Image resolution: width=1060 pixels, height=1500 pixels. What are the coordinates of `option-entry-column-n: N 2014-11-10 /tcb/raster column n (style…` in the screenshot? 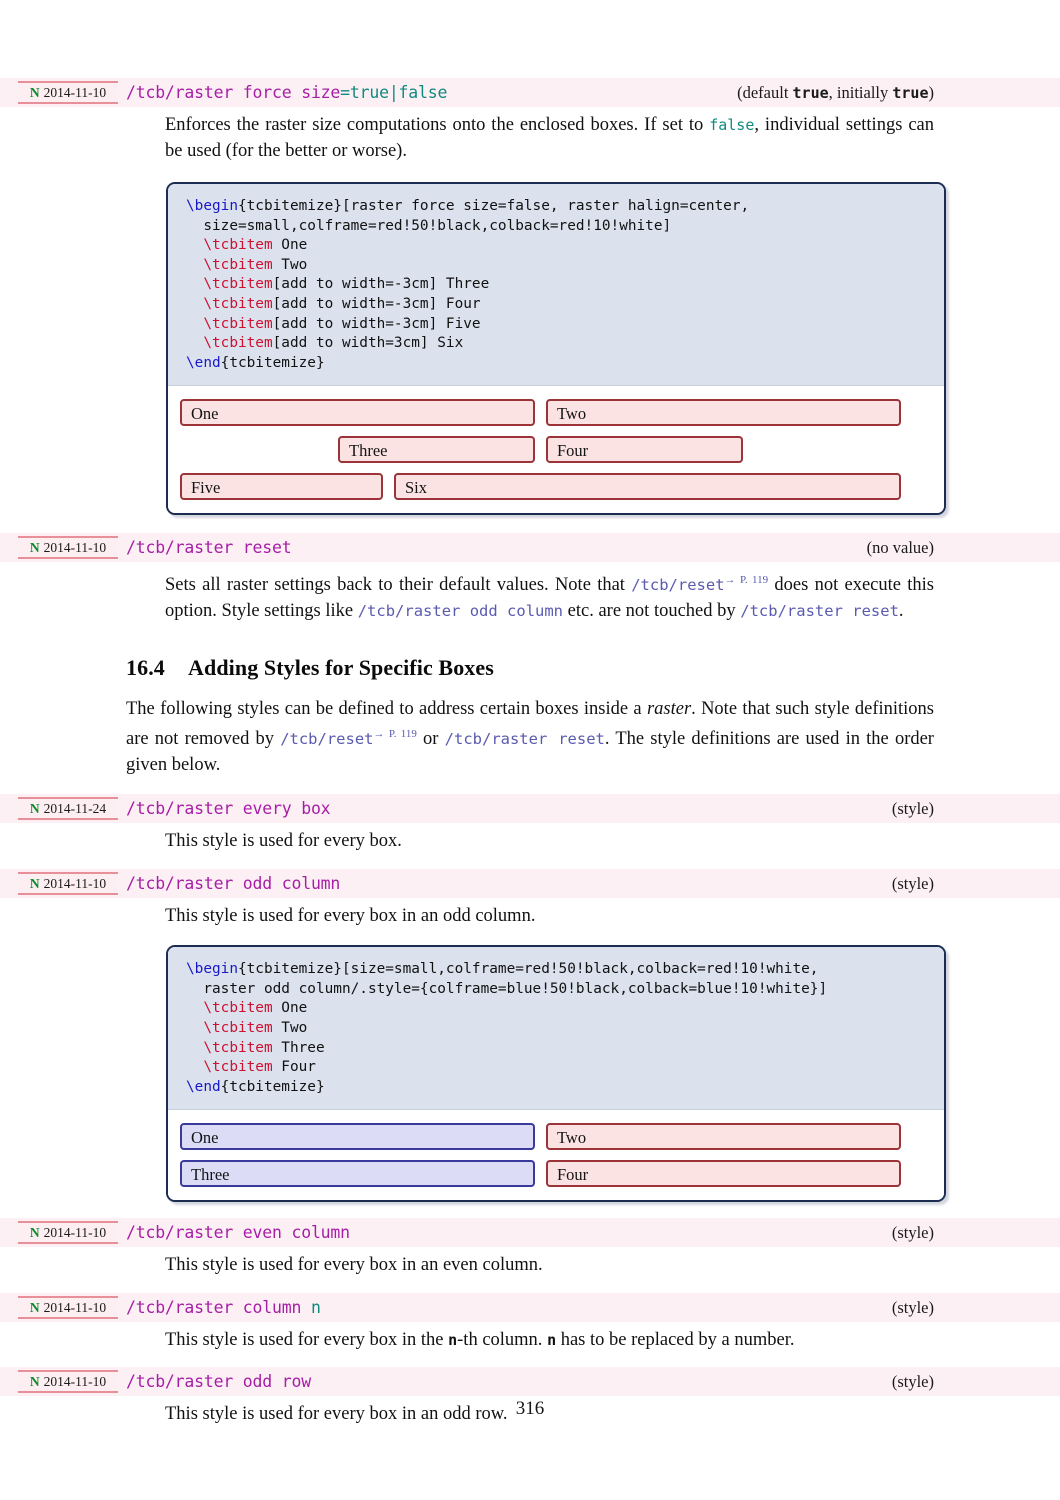 It's located at (530, 1307).